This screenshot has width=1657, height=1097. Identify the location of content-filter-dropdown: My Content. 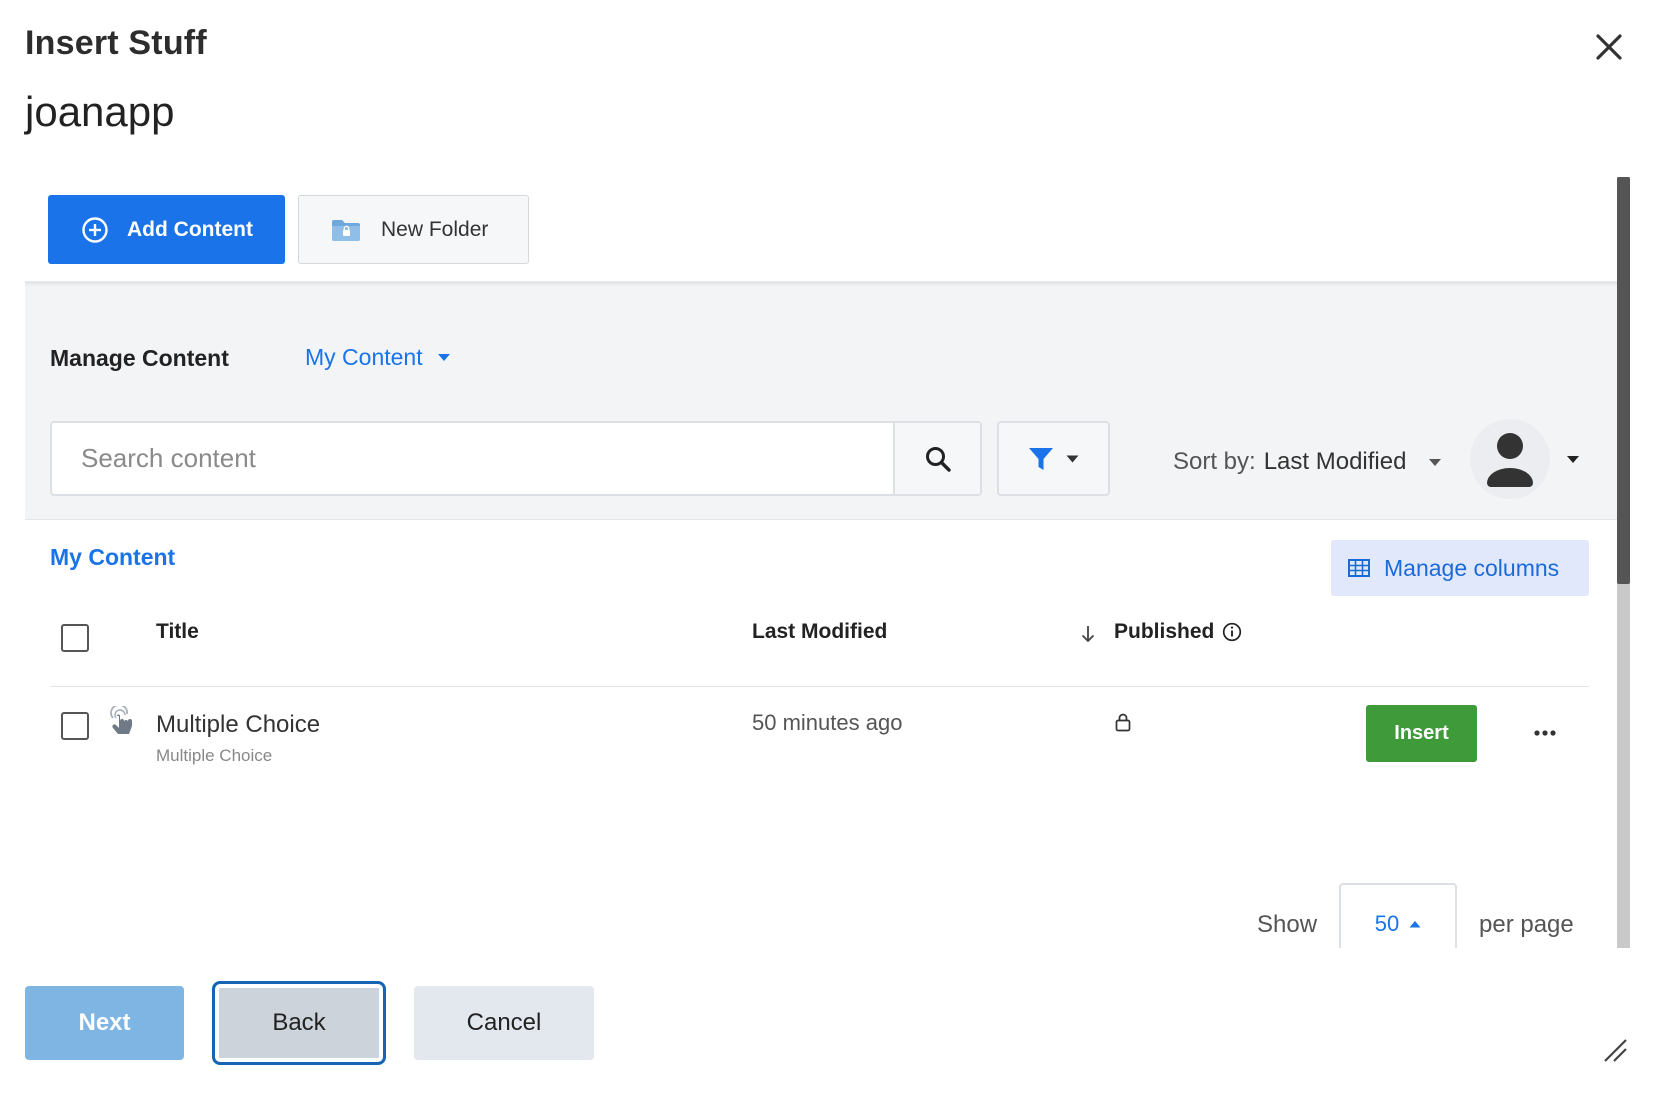
(378, 357).